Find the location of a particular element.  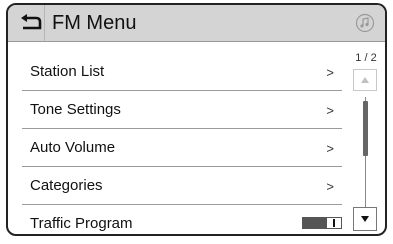

menu-item-traffic-program: Traffic Program is located at coordinates (182, 219).